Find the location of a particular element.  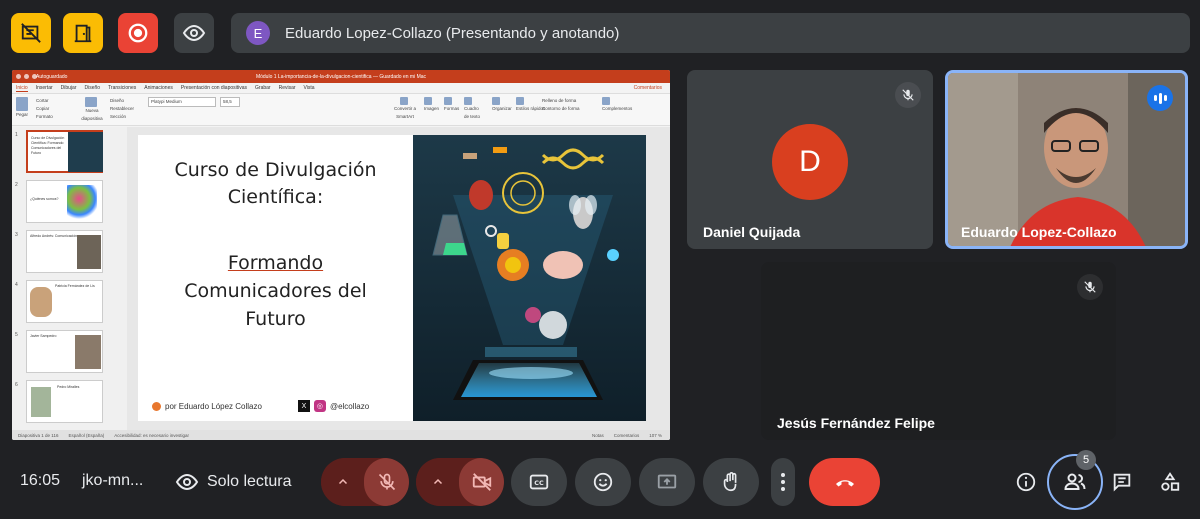

recording-button is located at coordinates (138, 33).